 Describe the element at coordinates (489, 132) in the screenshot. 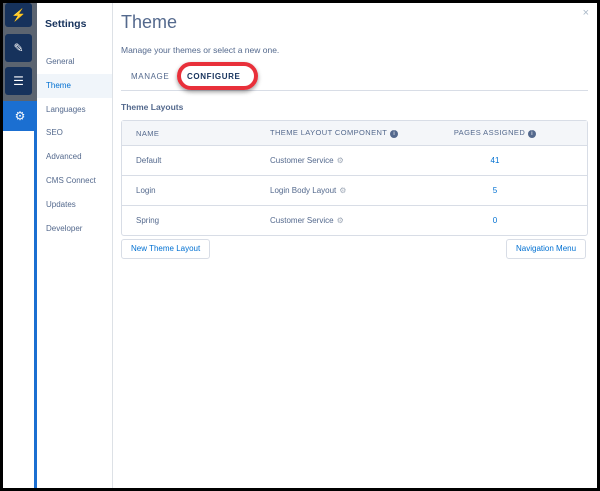

I see `header-pages: PAGES ASSIGNED` at that location.